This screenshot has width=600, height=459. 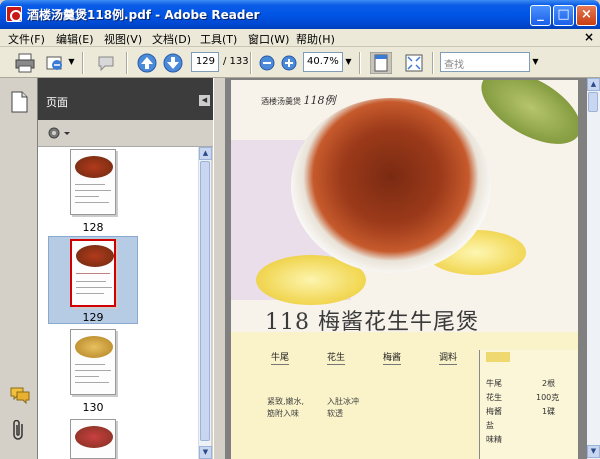 What do you see at coordinates (205, 62) in the screenshot?
I see `page-number-input: 129` at bounding box center [205, 62].